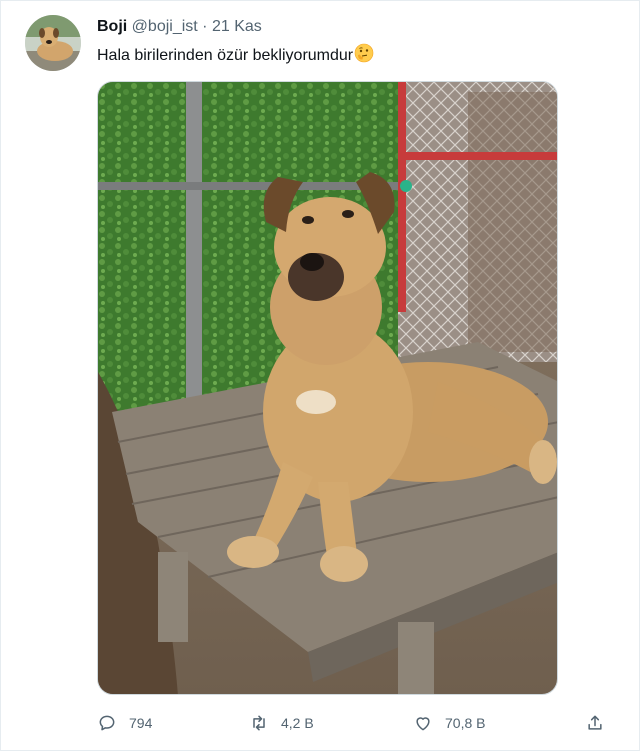 The width and height of the screenshot is (640, 751). I want to click on dog-avatar-image, so click(53, 43).